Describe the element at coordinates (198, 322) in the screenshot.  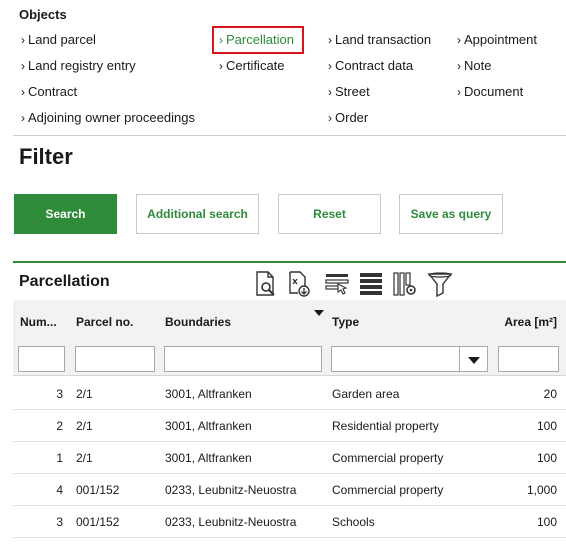
I see `column-header-boundaries: Boundaries` at that location.